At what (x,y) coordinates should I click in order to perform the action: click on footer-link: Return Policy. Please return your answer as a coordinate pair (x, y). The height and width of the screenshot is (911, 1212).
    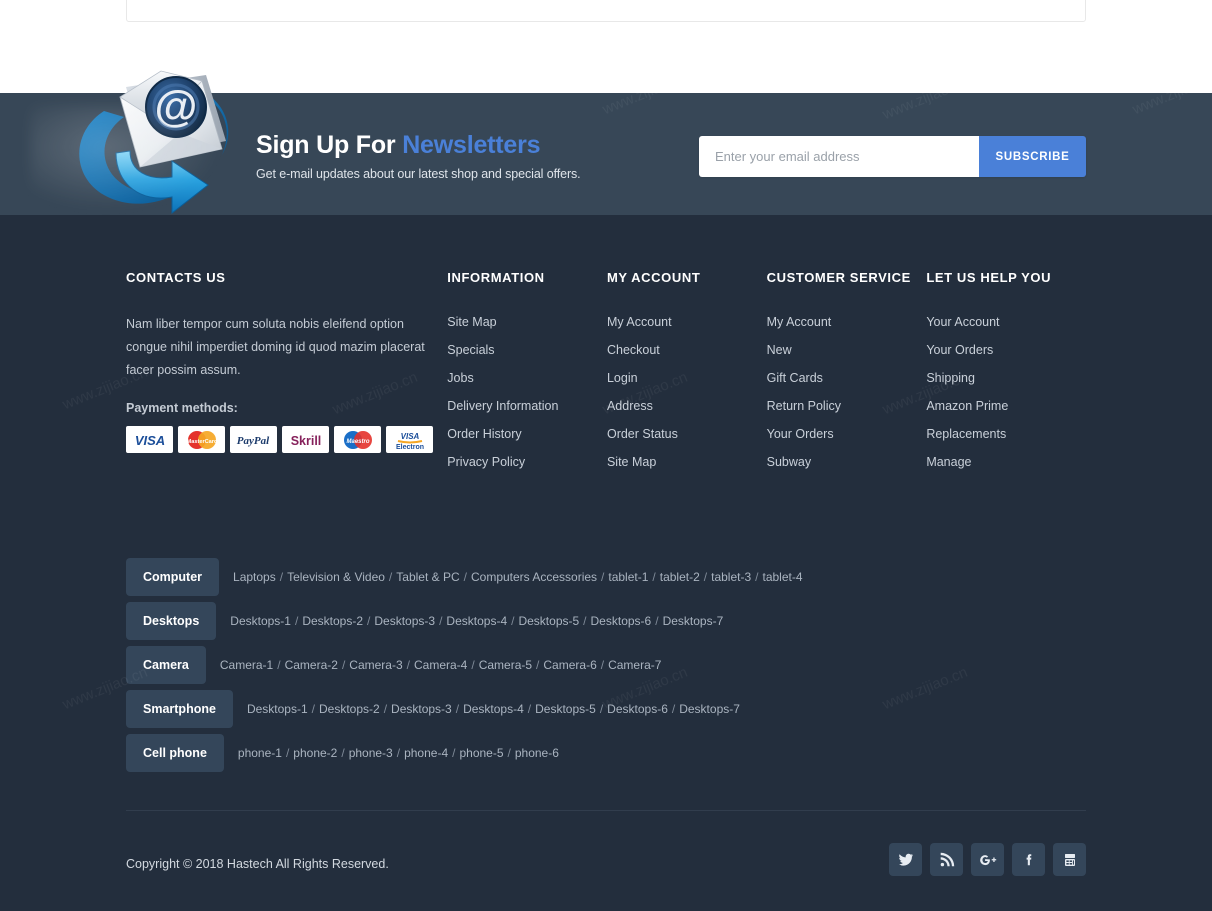
    Looking at the image, I should click on (804, 406).